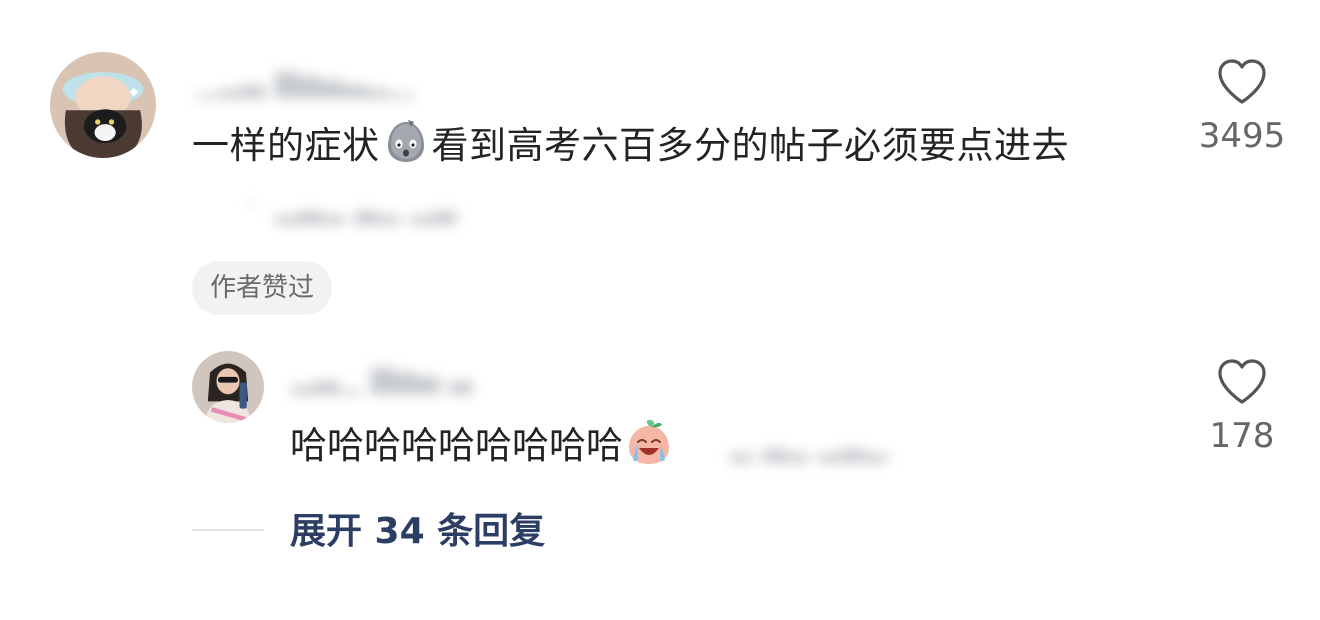 The image size is (1320, 620). What do you see at coordinates (649, 442) in the screenshot?
I see `crying-laughing-peach-emoji-icon` at bounding box center [649, 442].